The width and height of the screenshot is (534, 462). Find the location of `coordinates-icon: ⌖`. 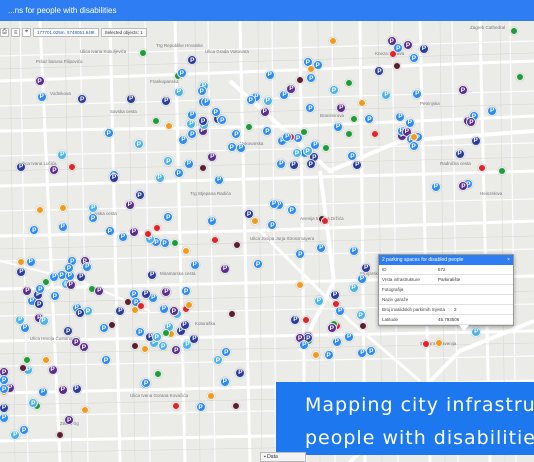

coordinates-icon: ⌖ is located at coordinates (26, 32).